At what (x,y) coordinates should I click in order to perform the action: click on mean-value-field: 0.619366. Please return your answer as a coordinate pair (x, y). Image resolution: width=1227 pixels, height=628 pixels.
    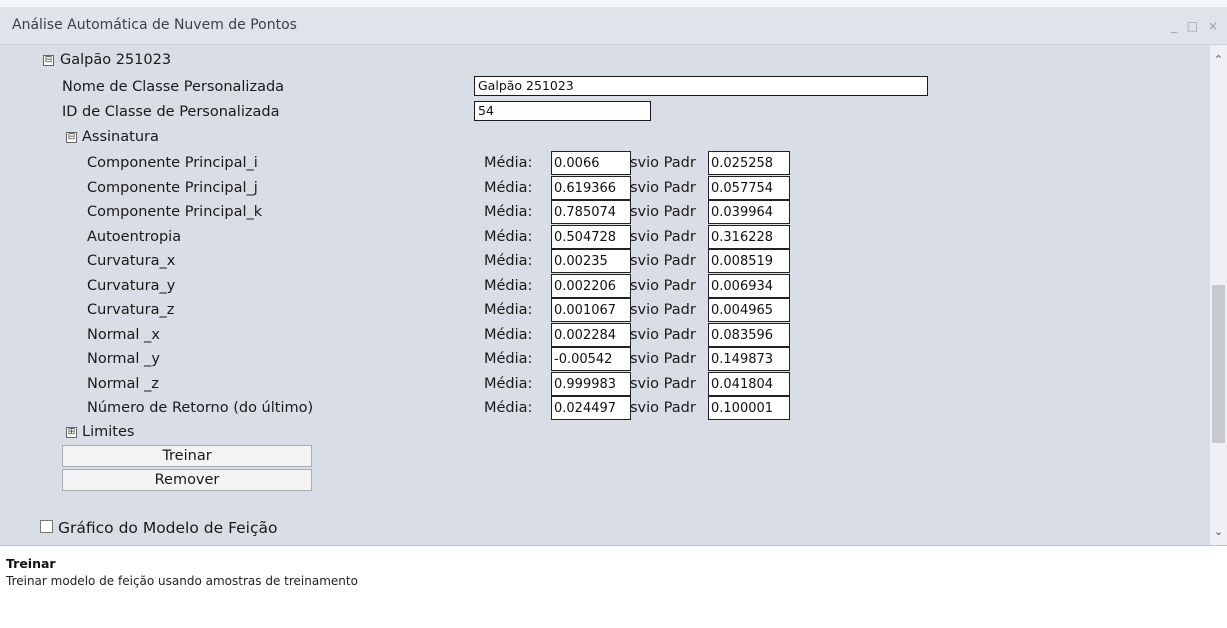
    Looking at the image, I should click on (591, 187).